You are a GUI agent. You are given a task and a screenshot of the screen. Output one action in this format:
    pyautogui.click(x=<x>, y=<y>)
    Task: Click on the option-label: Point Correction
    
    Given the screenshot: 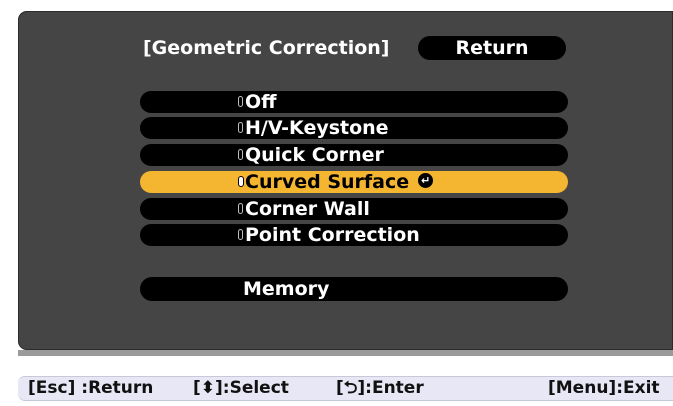 What is the action you would take?
    pyautogui.click(x=332, y=235)
    